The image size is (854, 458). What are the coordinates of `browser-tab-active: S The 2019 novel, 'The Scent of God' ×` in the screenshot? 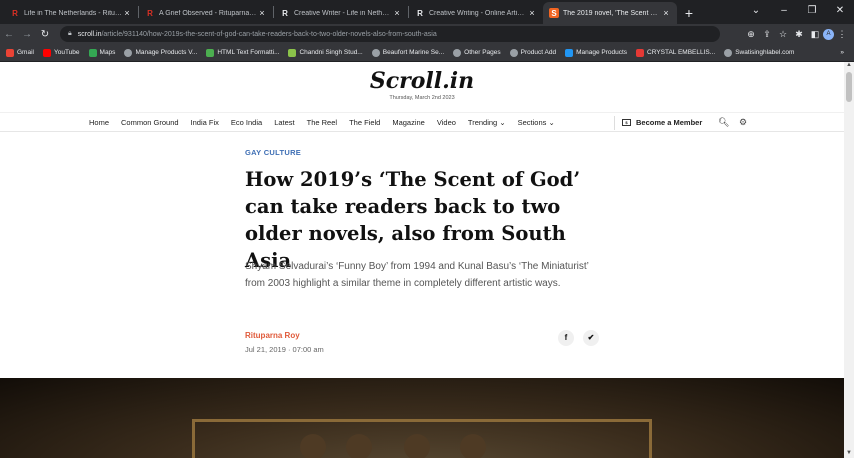 It's located at (610, 13).